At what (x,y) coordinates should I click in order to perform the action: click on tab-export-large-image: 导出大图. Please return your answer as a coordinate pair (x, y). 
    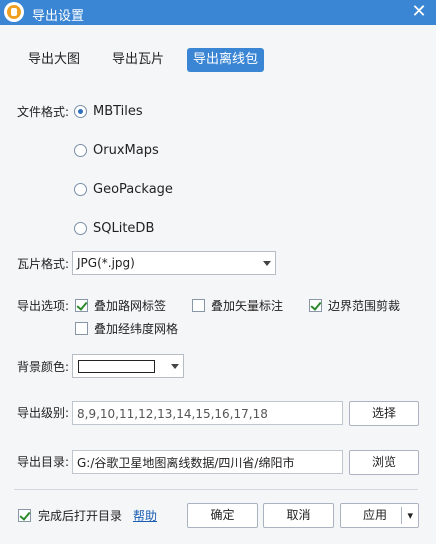
    Looking at the image, I should click on (54, 60).